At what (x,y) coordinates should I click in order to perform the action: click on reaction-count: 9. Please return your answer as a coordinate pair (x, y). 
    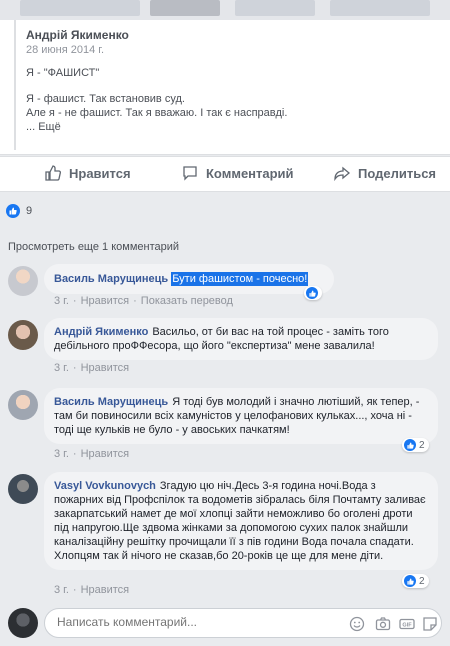
    Looking at the image, I should click on (29, 211).